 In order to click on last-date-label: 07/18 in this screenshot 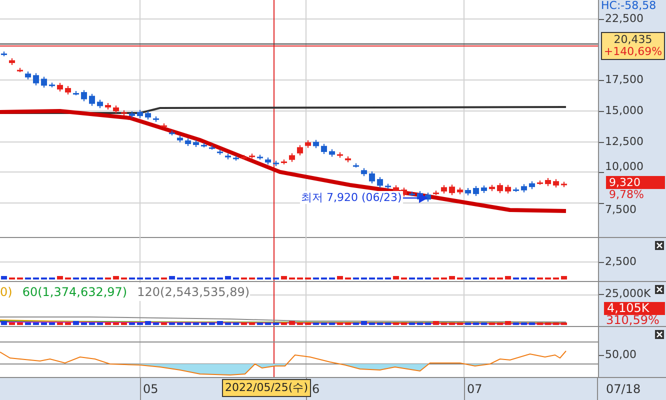, I will do `click(623, 389)`.